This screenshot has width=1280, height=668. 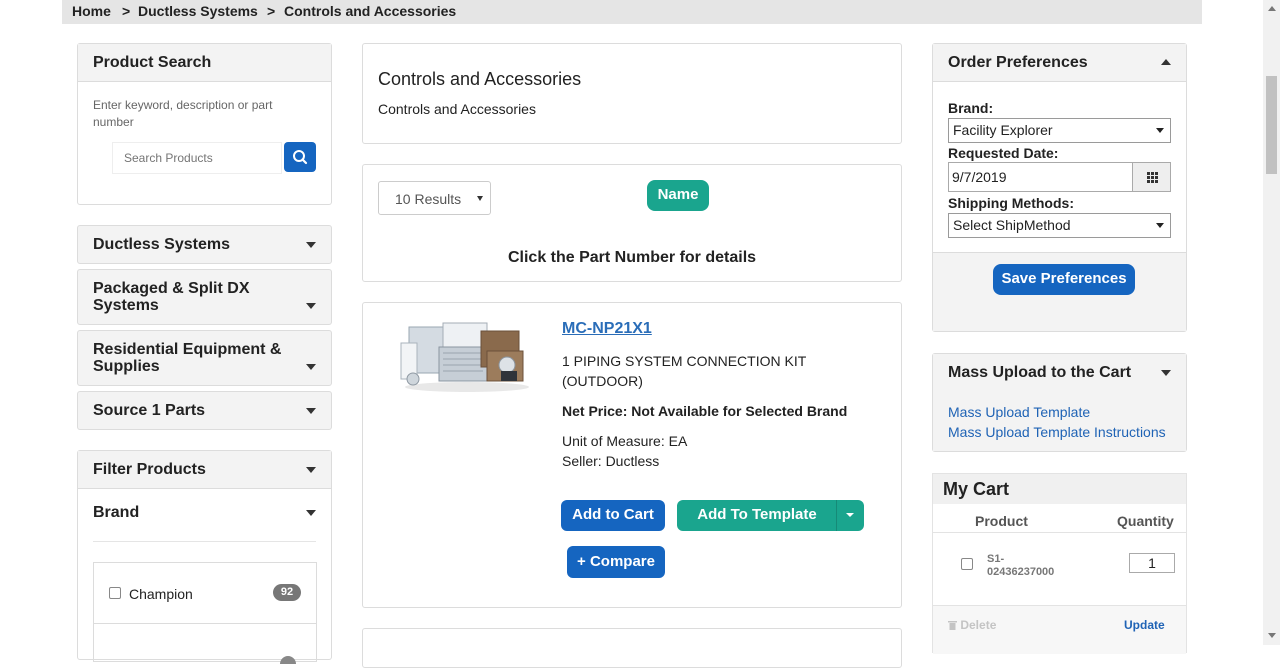 I want to click on search-input, so click(x=197, y=158).